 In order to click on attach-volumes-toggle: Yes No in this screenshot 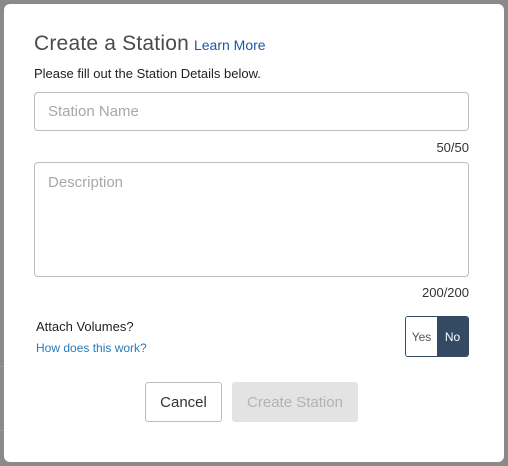, I will do `click(437, 336)`.